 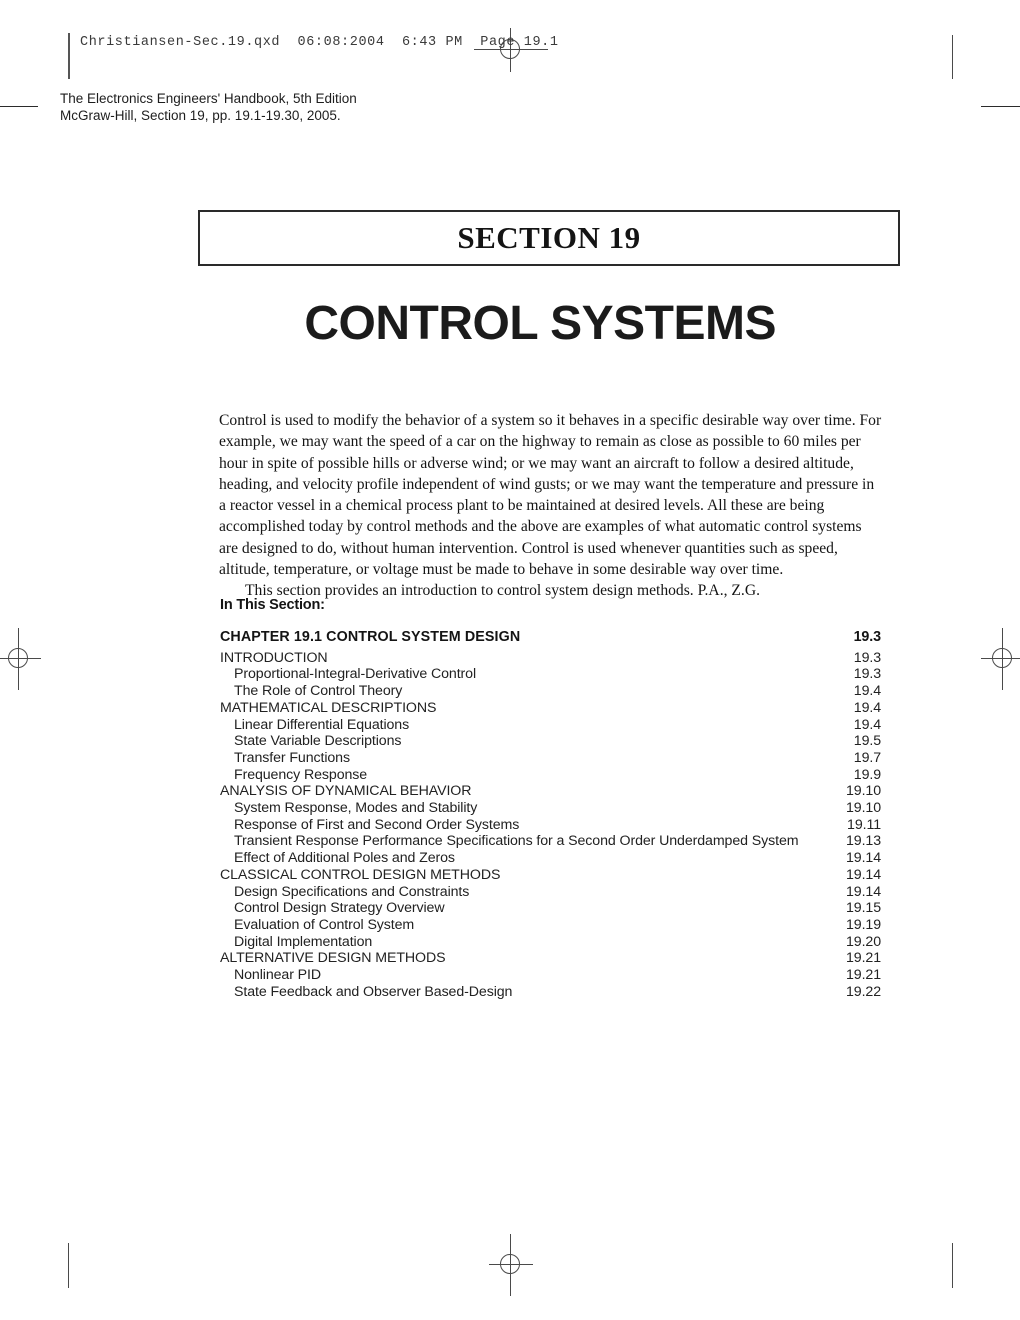 I want to click on toc-entry-page: 19.20, so click(x=863, y=941).